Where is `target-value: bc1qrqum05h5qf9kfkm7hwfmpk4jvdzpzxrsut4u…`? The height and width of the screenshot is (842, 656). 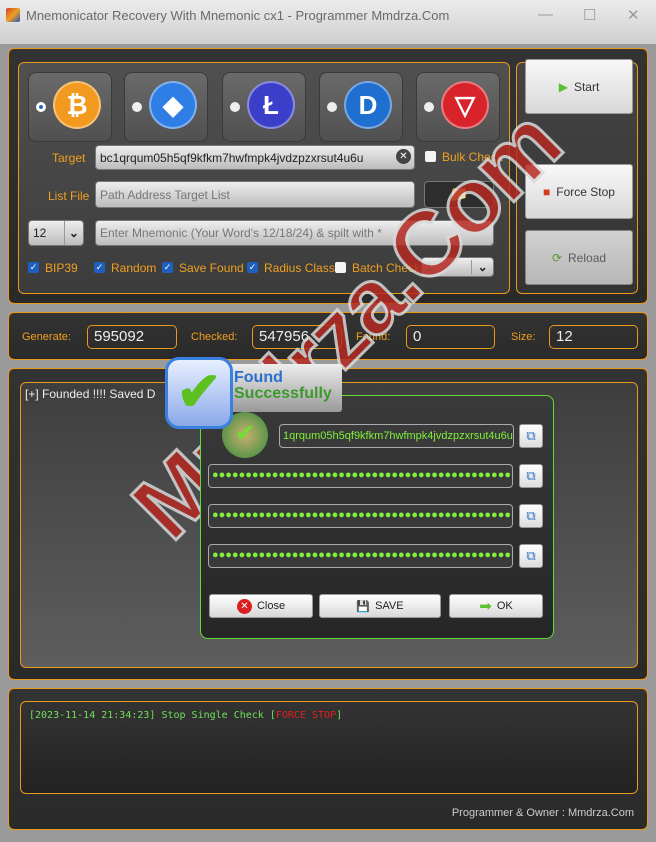
target-value: bc1qrqum05h5qf9kfkm7hwfmpk4jvdzpzxrsut4u… is located at coordinates (232, 157).